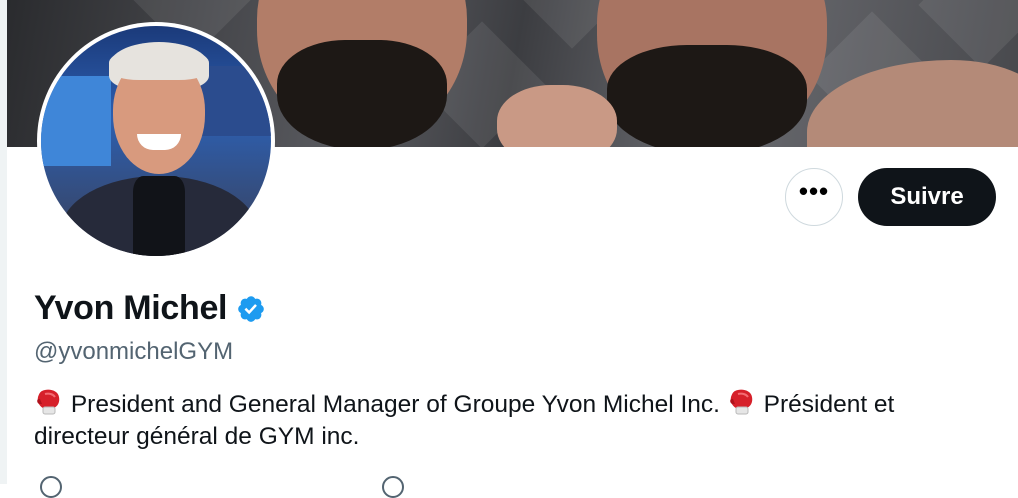 Image resolution: width=1018 pixels, height=498 pixels. Describe the element at coordinates (814, 191) in the screenshot. I see `more-icon: •••` at that location.